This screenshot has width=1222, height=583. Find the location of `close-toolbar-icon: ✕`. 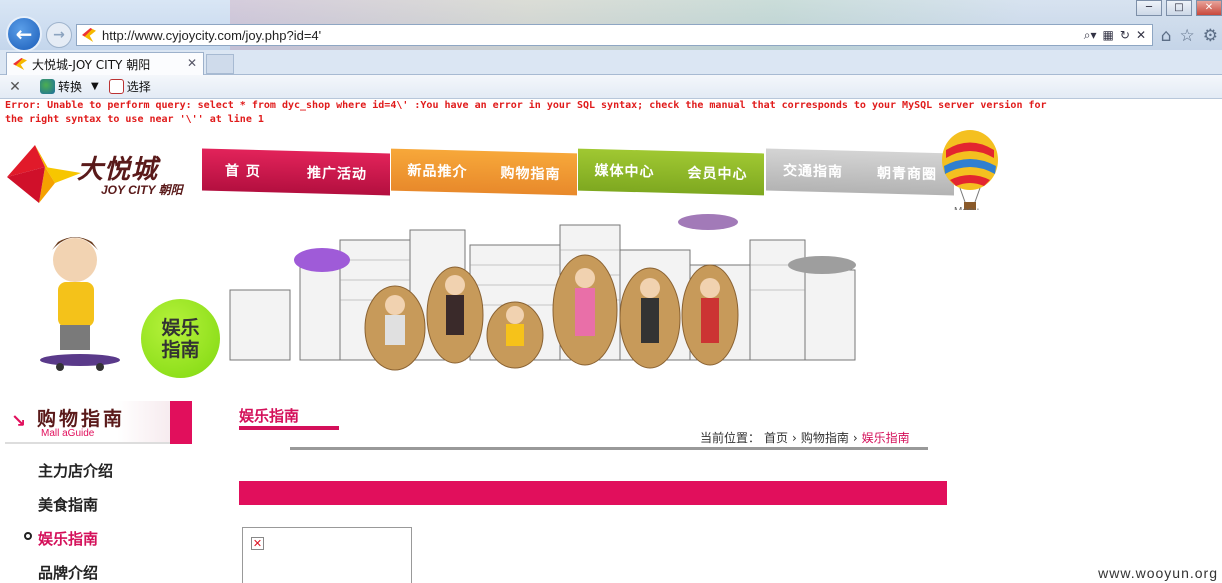

close-toolbar-icon: ✕ is located at coordinates (15, 87).